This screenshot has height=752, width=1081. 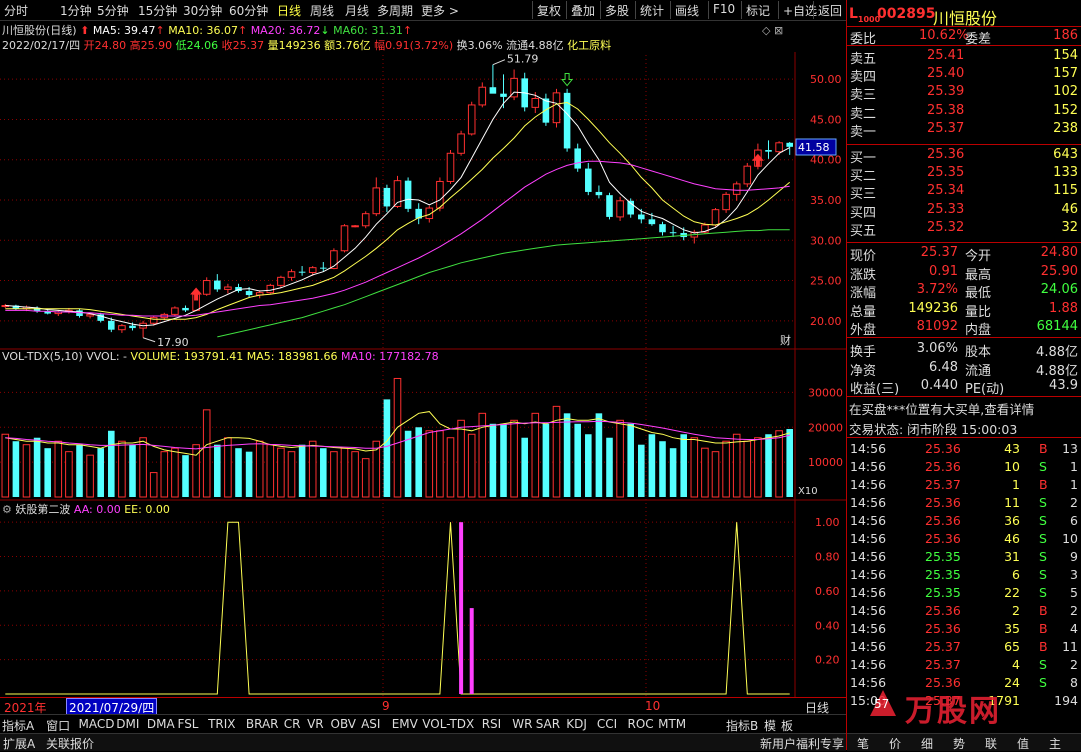 What do you see at coordinates (941, 408) in the screenshot?
I see `big-order-notice: 在买盘***位置有大买单,查看详情` at bounding box center [941, 408].